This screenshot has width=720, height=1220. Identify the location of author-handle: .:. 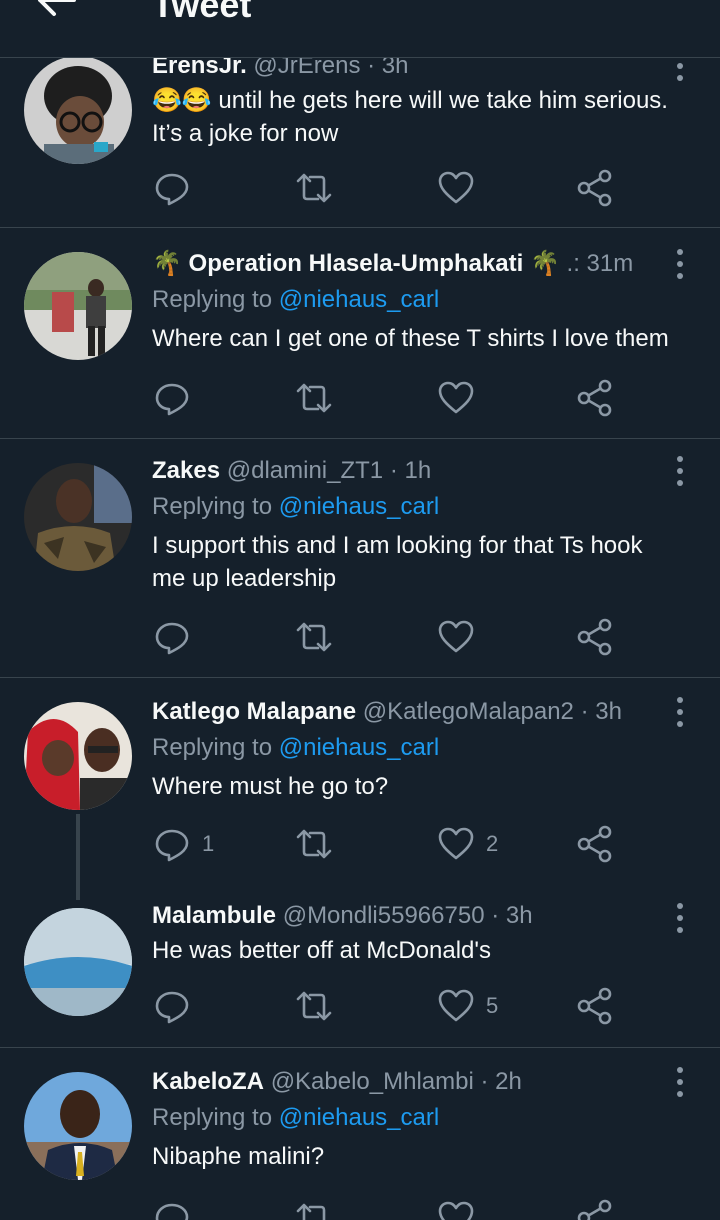
(573, 263).